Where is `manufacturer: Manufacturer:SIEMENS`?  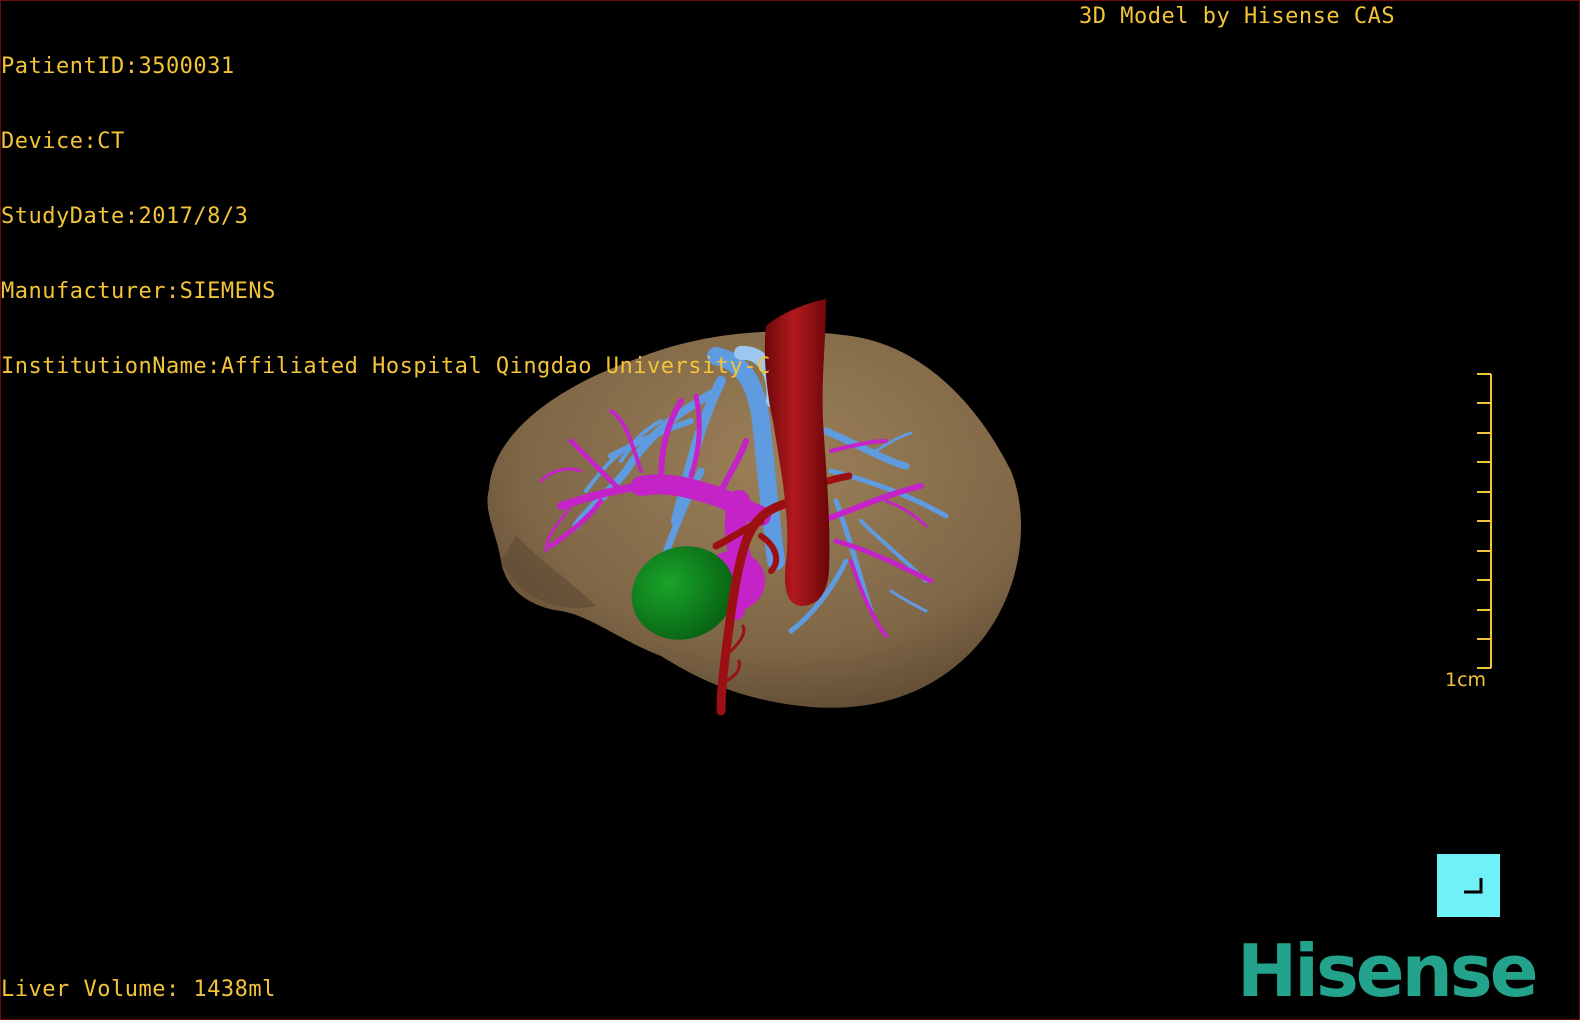 manufacturer: Manufacturer:SIEMENS is located at coordinates (138, 291).